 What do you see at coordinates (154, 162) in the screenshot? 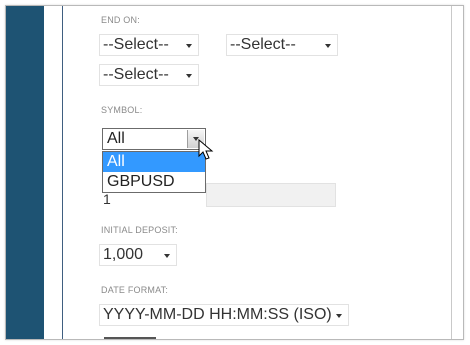
I see `symbol-option-all: All` at bounding box center [154, 162].